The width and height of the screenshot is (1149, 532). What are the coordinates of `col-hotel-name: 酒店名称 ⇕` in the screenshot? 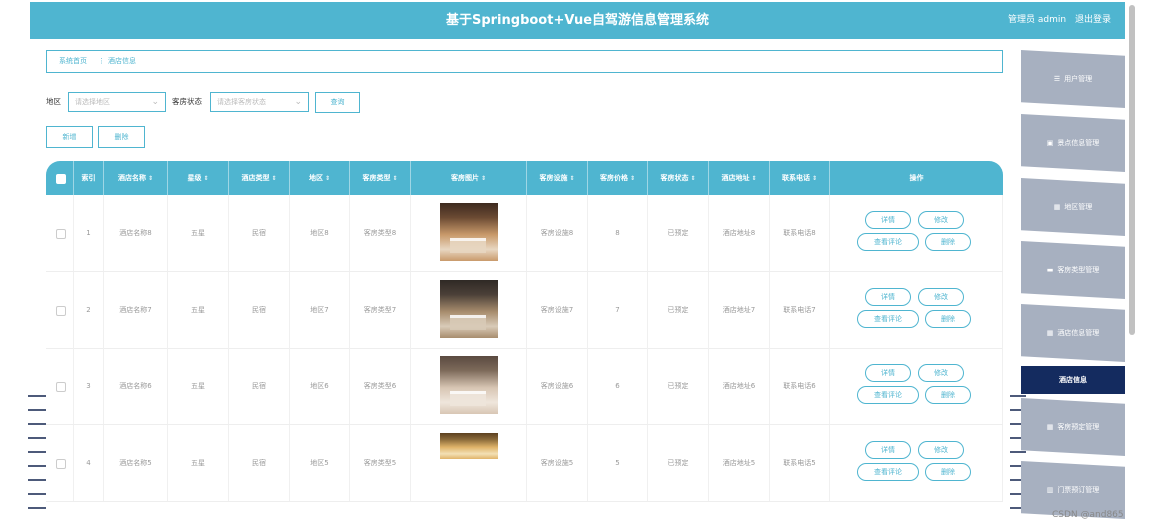 It's located at (136, 178).